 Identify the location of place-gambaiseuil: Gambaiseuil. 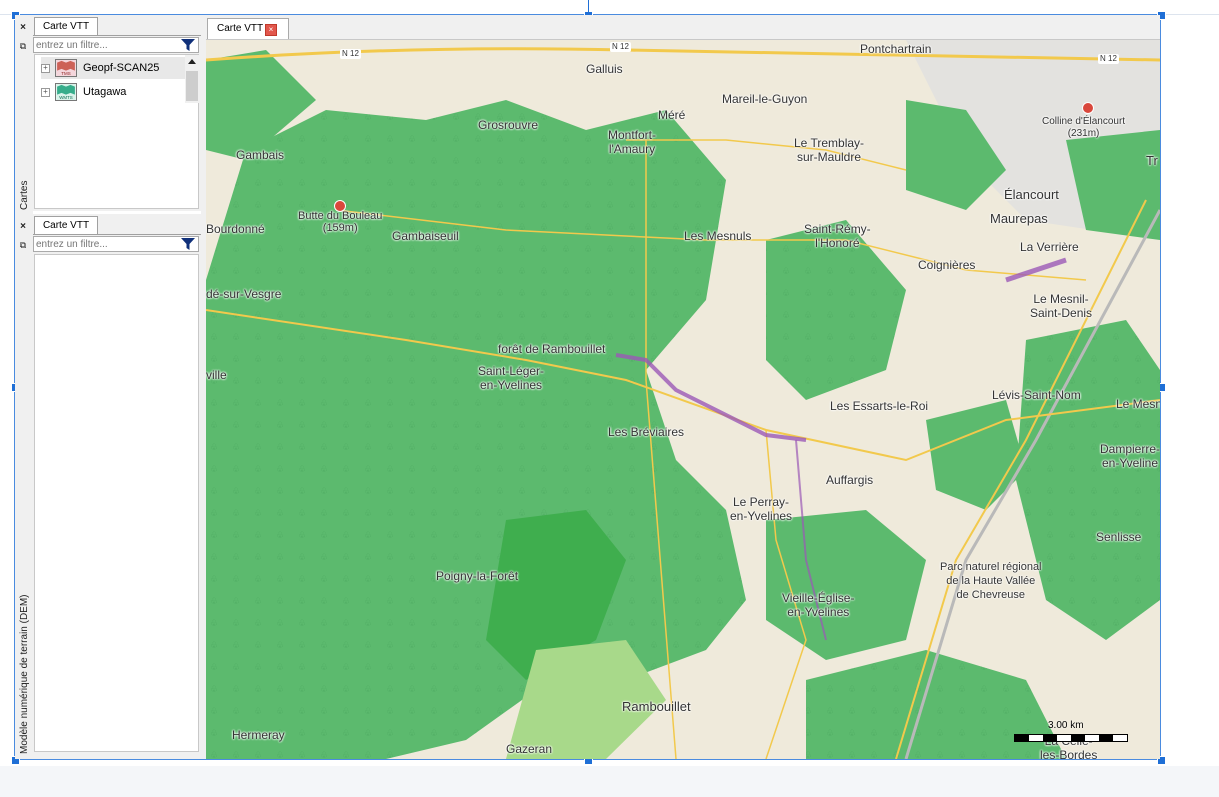
(425, 236).